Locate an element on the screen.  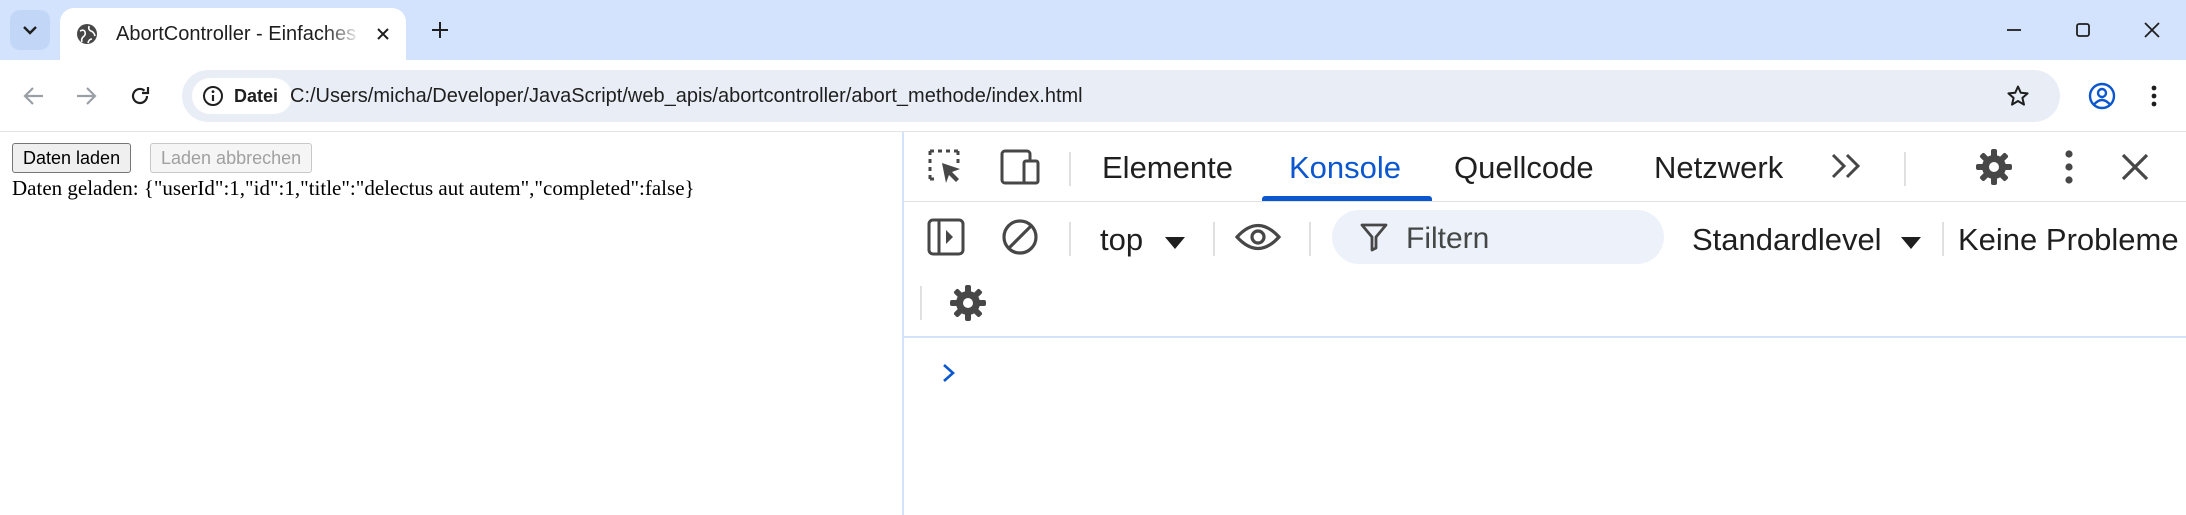
bookmark-button is located at coordinates (2018, 96).